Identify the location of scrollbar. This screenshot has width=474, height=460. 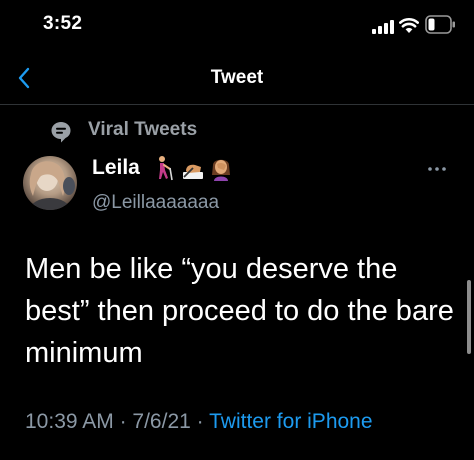
(469, 317).